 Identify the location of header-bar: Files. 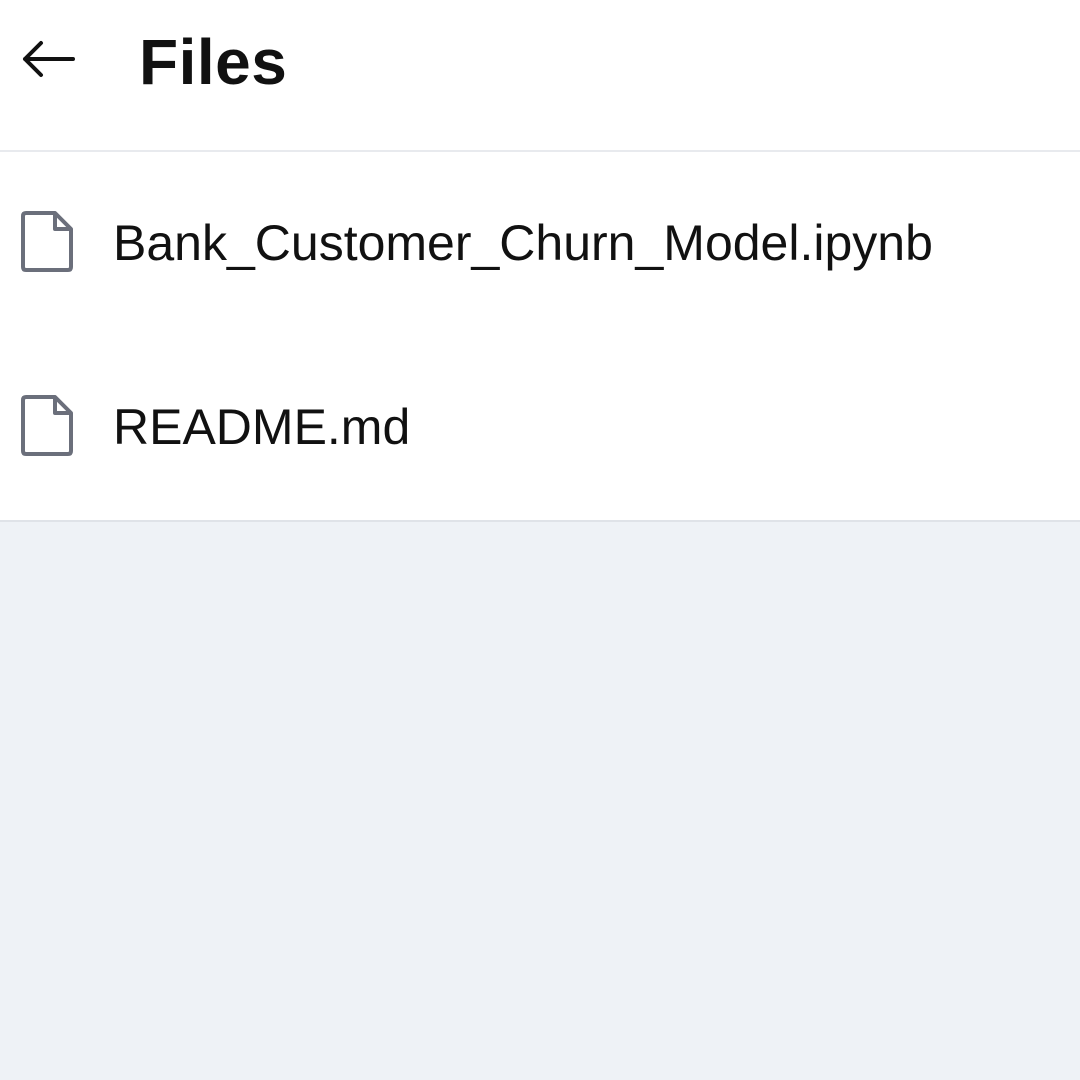
(540, 76).